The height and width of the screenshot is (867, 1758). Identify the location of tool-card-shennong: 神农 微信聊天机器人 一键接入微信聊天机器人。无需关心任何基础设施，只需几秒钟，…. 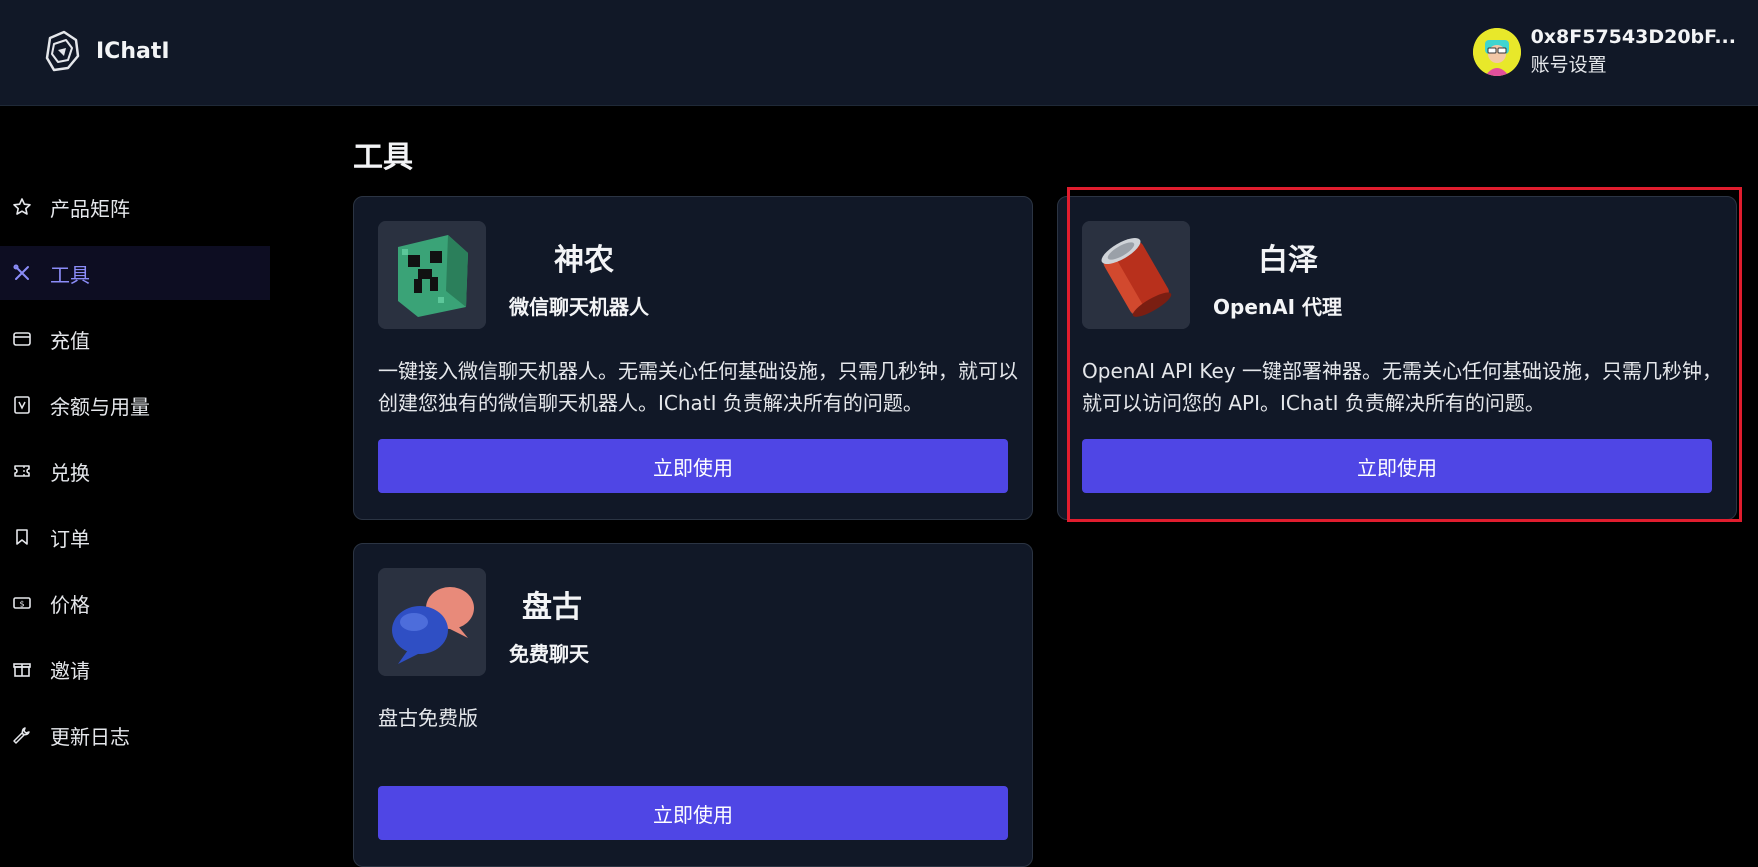
(693, 358).